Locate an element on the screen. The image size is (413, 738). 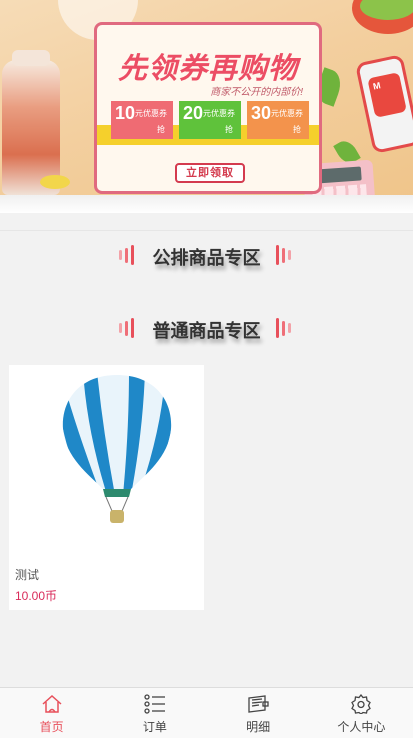
featured-section-title: 公排商品专区 is located at coordinates (206, 258).